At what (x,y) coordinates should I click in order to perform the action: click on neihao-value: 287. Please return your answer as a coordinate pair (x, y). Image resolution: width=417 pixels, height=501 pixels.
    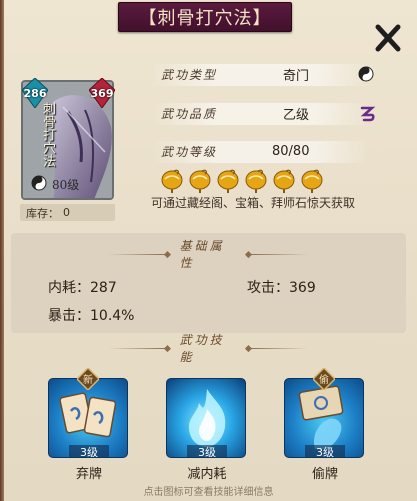
    Looking at the image, I should click on (103, 288).